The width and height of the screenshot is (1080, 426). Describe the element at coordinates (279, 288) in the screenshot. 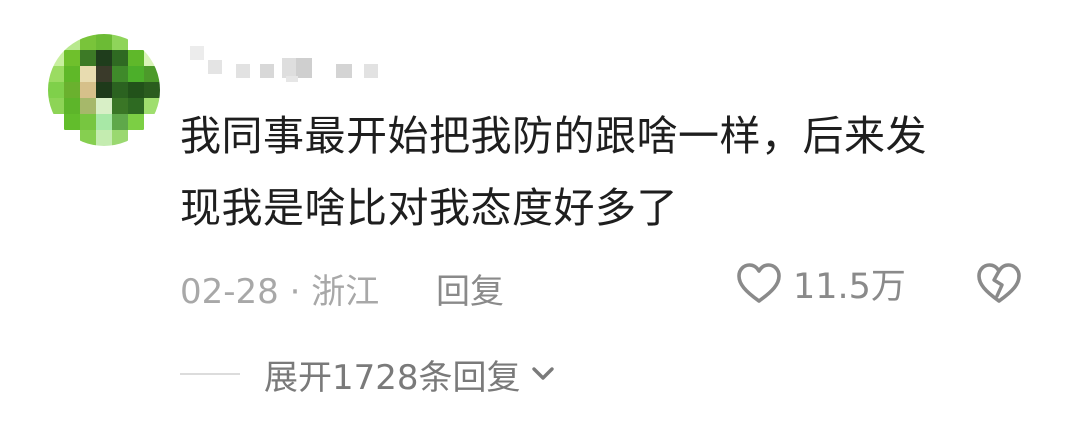

I see `comment-meta: 02-28 · 浙江` at that location.